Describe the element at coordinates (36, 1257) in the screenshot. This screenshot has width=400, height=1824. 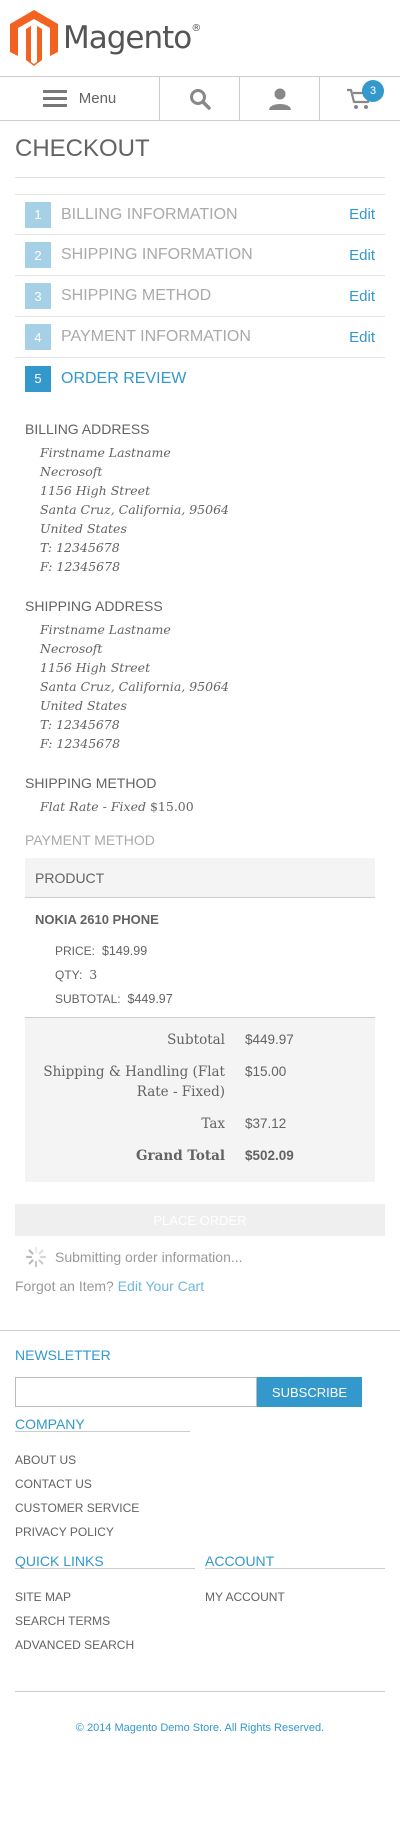
I see `loading-spinner-icon` at that location.